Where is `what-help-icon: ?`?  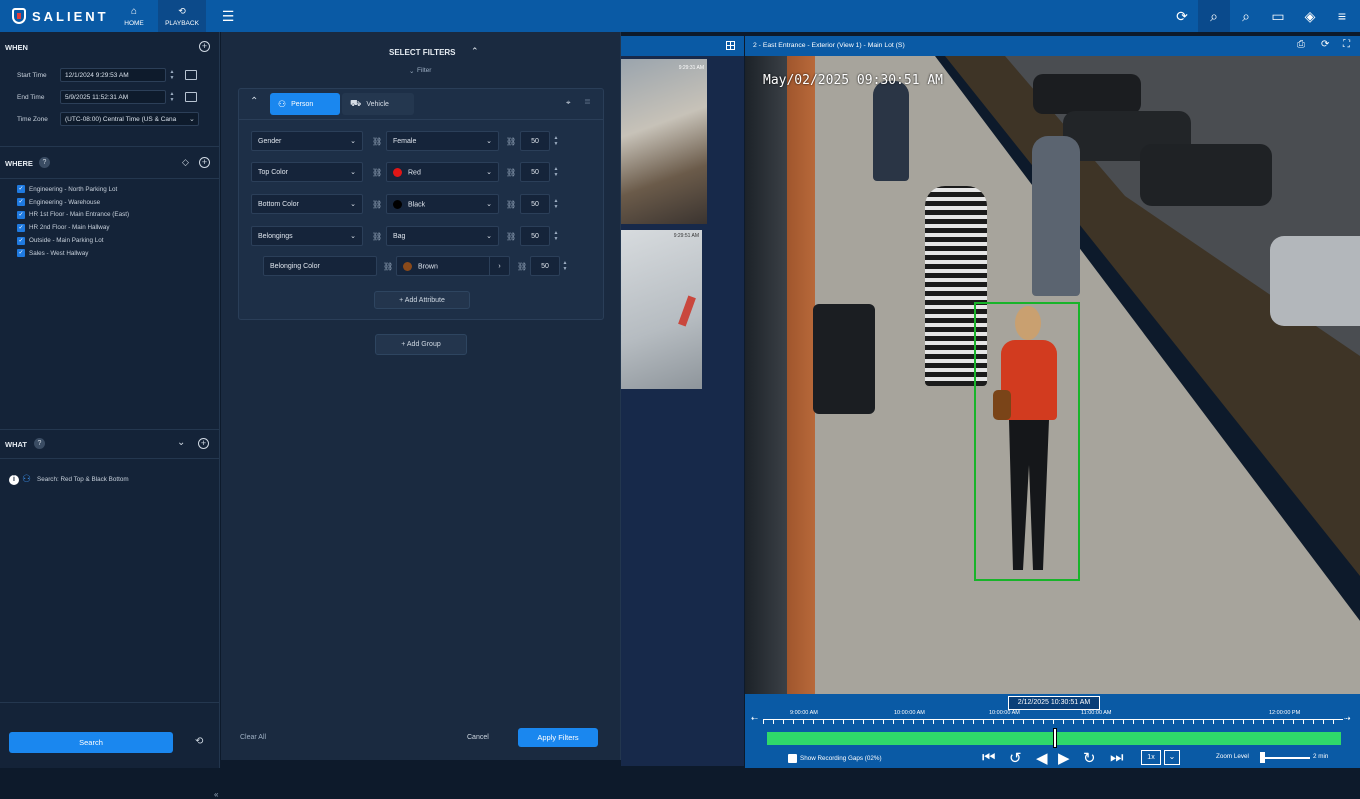
what-help-icon: ? is located at coordinates (39, 443).